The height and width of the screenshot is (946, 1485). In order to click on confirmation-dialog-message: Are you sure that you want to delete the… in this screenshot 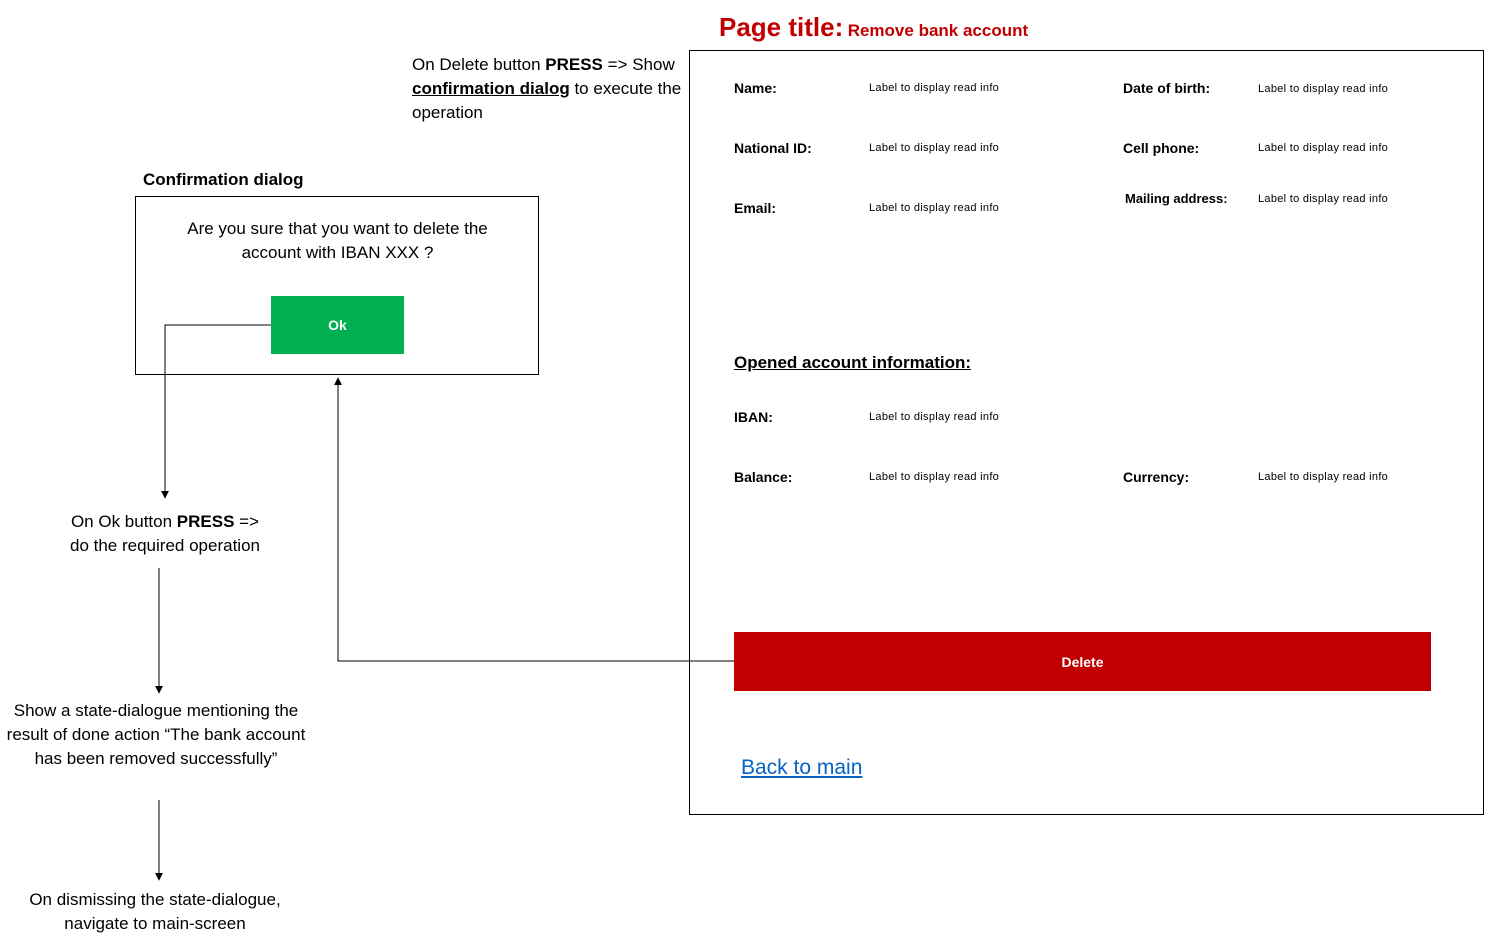, I will do `click(337, 240)`.